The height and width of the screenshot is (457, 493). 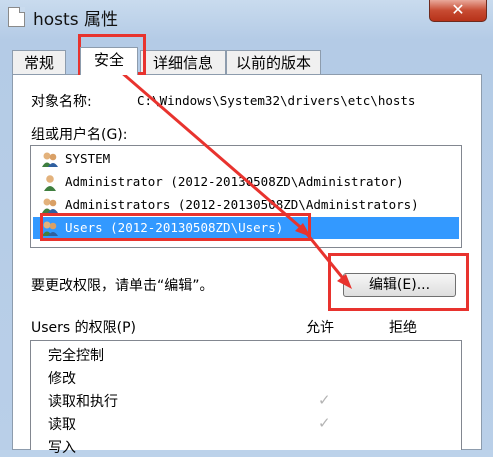 I want to click on tab-security: 安全, so click(x=109, y=61).